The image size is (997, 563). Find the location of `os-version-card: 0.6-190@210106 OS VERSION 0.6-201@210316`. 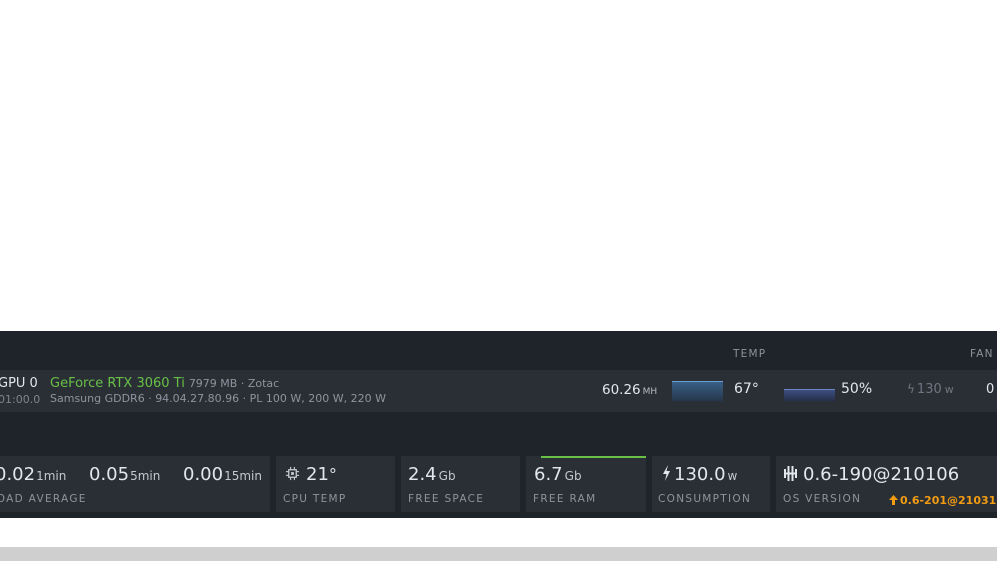

os-version-card: 0.6-190@210106 OS VERSION 0.6-201@210316 is located at coordinates (886, 484).